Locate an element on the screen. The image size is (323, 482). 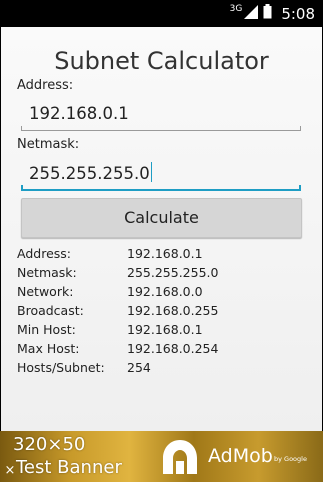
ad-banner: 320×50 Test Banner × AdMob by Google is located at coordinates (161, 456).